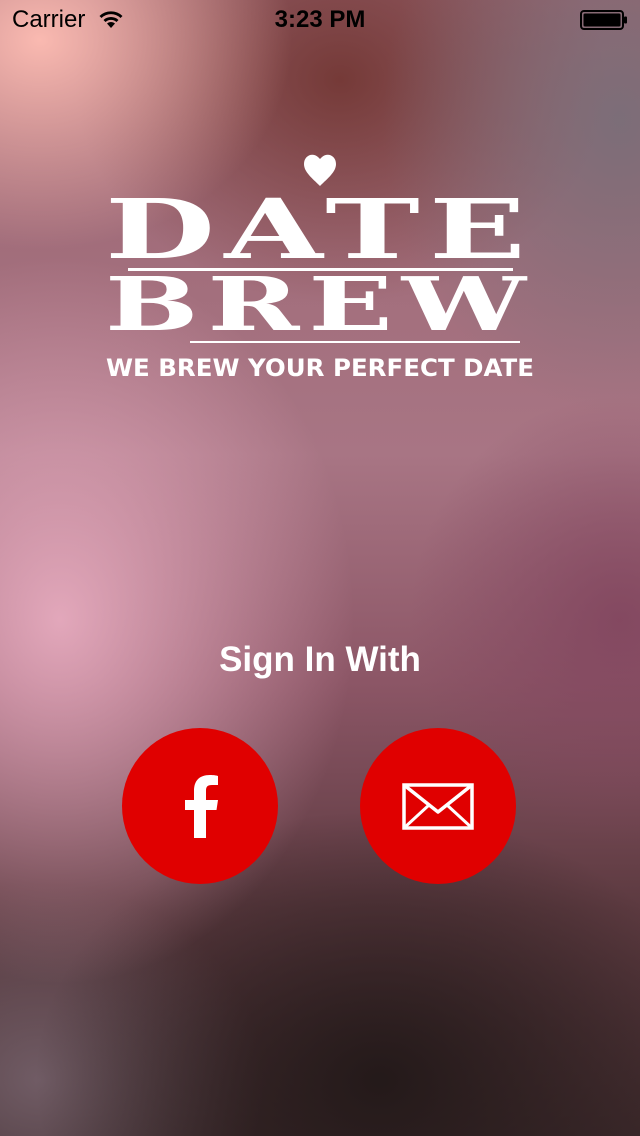 The width and height of the screenshot is (640, 1136). Describe the element at coordinates (320, 305) in the screenshot. I see `logo-line-brew: BREW` at that location.